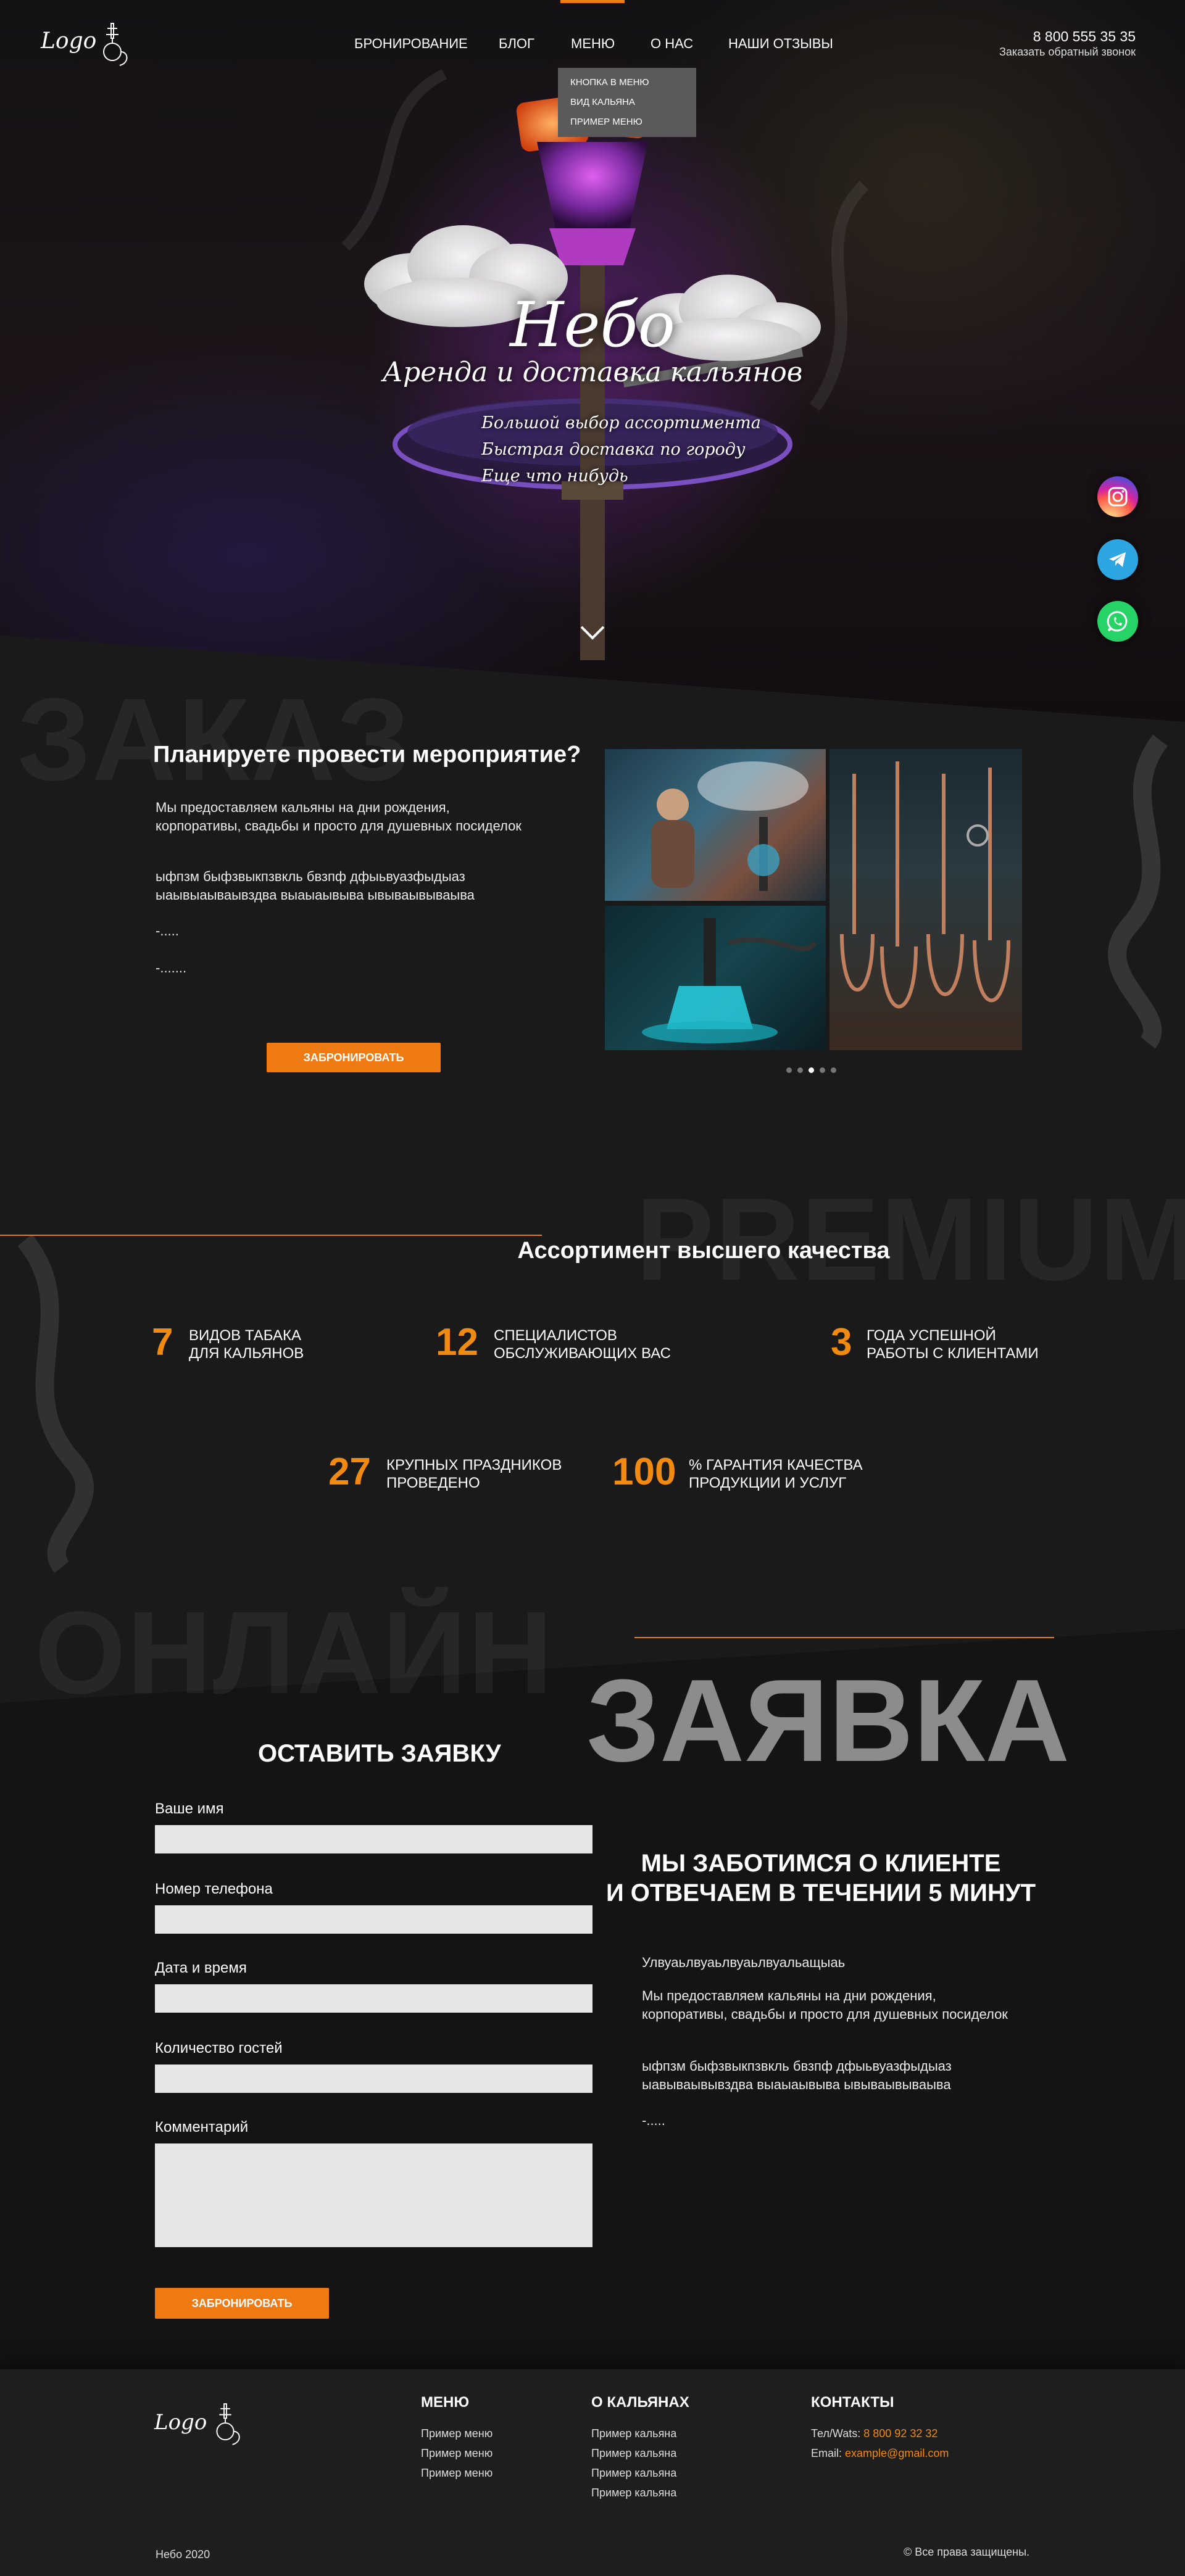 The height and width of the screenshot is (2576, 1185). I want to click on watermark-online: ОНЛАЙН, so click(294, 1653).